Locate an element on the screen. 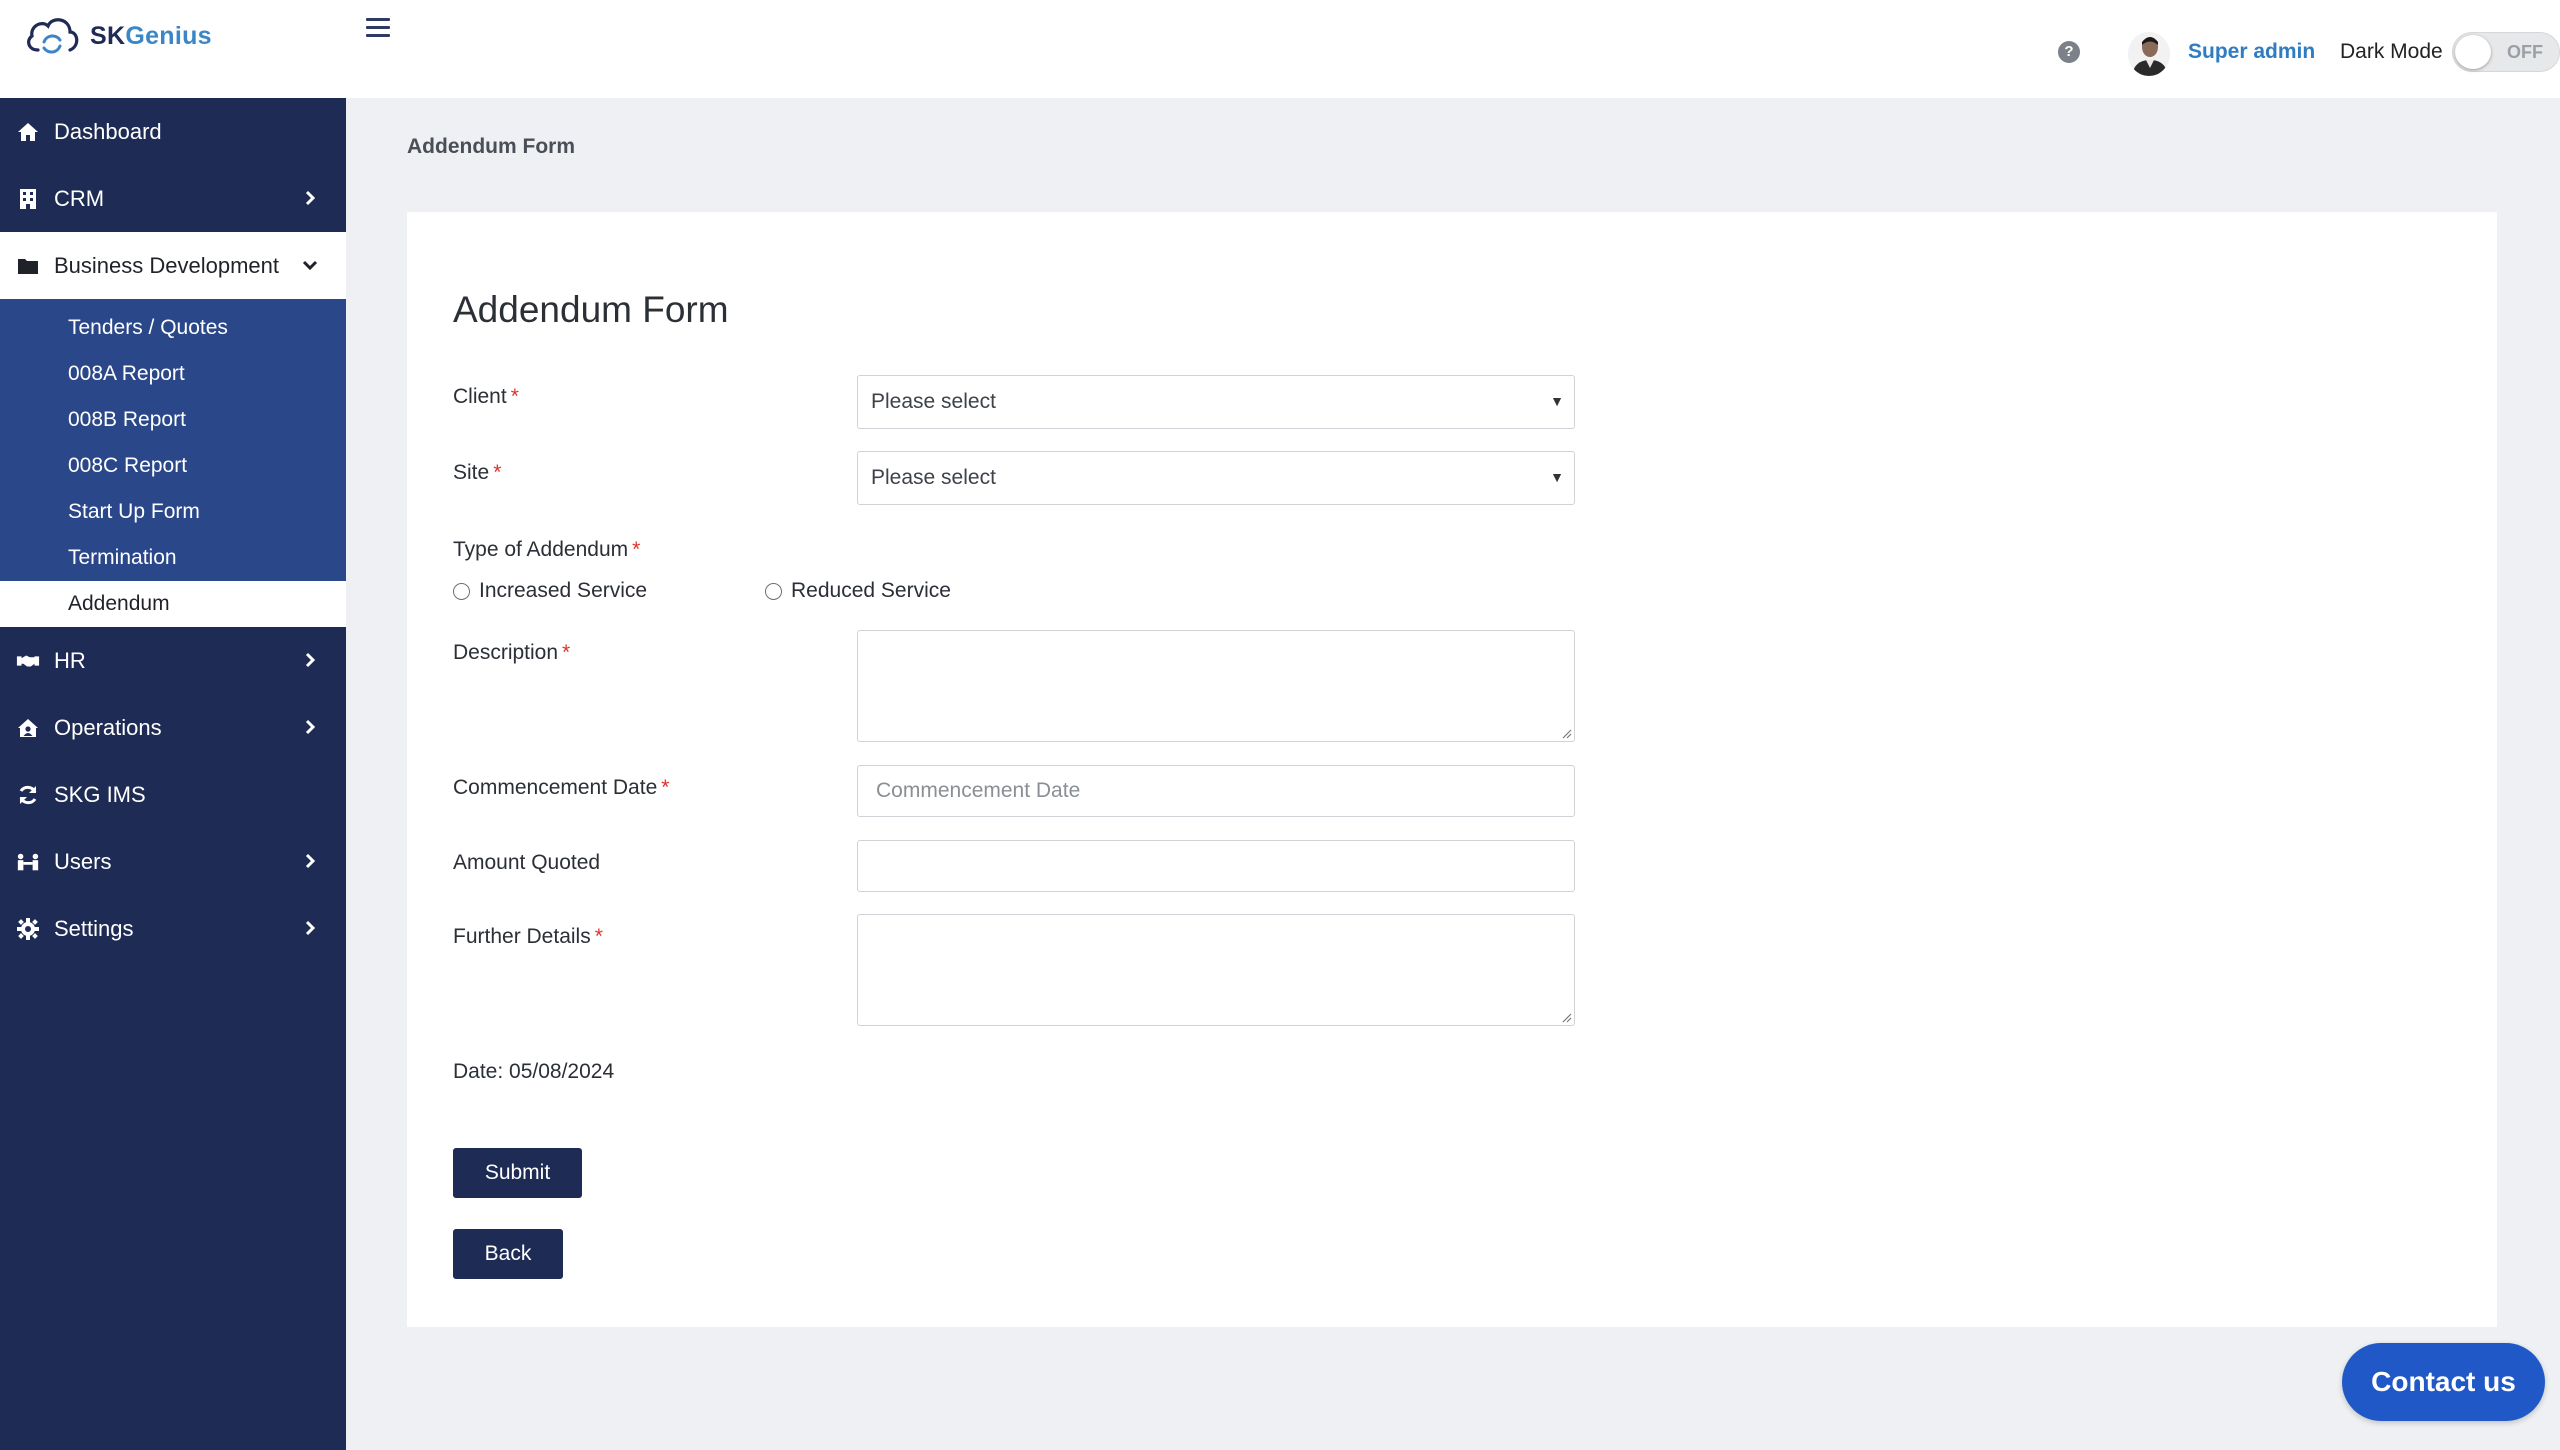 The height and width of the screenshot is (1450, 2560). sidebar-item-business-development: Business Development is located at coordinates (173, 265).